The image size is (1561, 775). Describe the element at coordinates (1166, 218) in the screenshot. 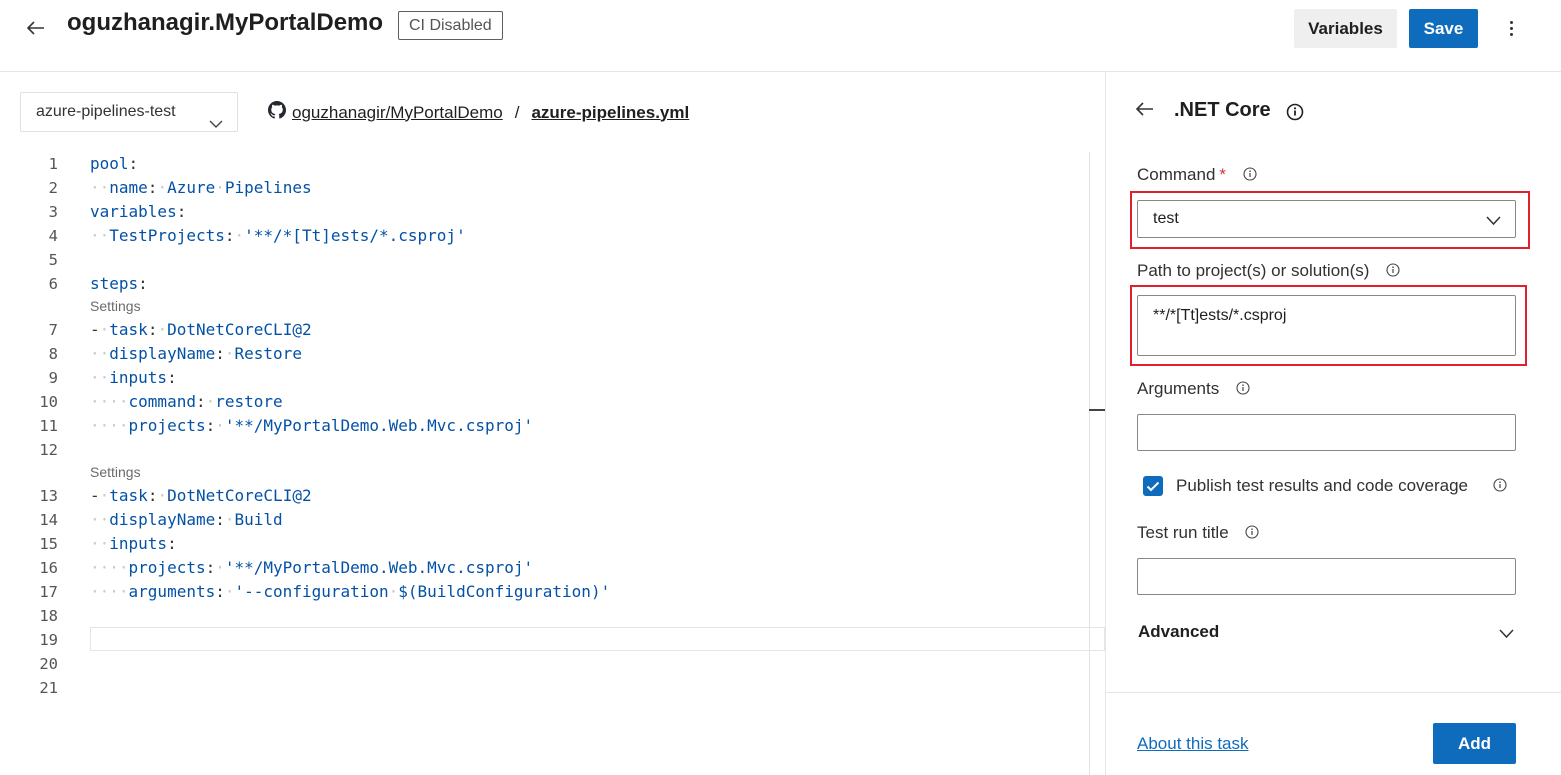

I see `command-value: test` at that location.